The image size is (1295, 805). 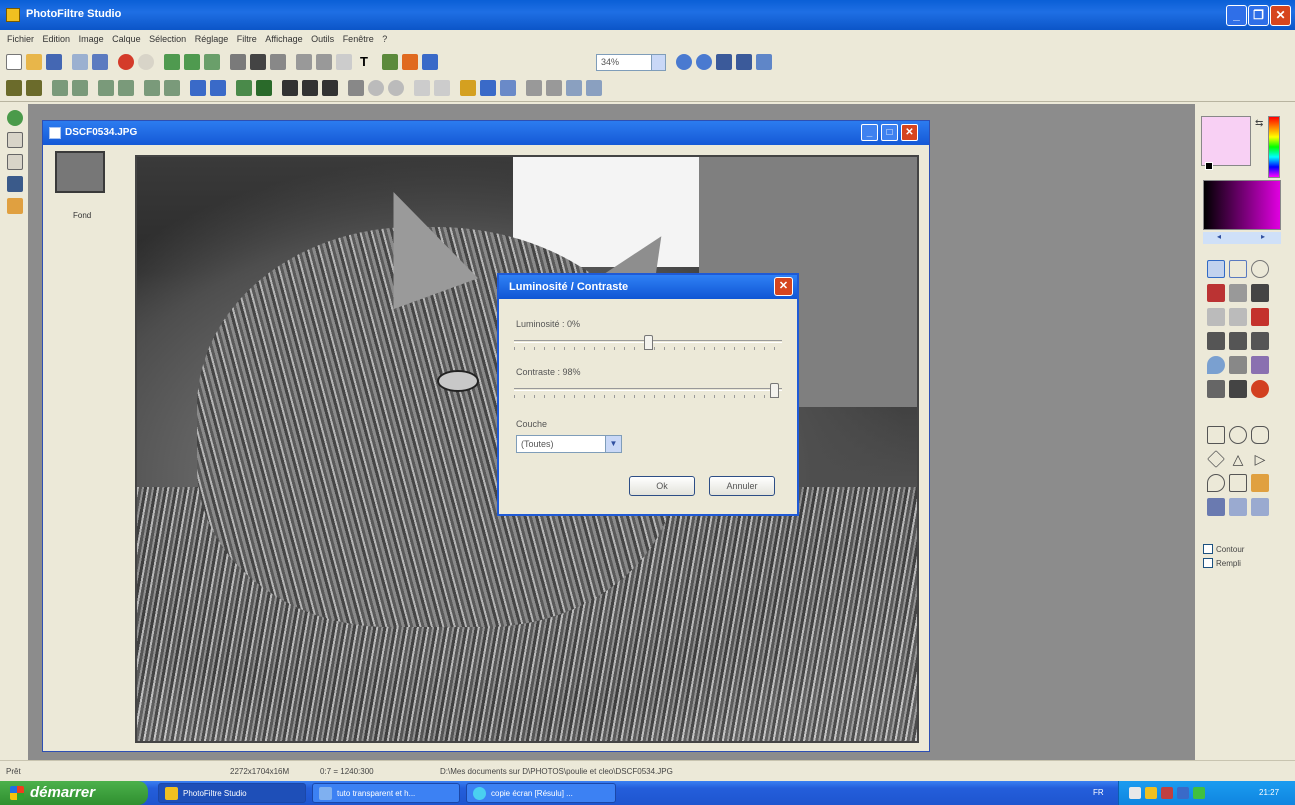 What do you see at coordinates (1238, 293) in the screenshot?
I see `magic-wand-tool-icon` at bounding box center [1238, 293].